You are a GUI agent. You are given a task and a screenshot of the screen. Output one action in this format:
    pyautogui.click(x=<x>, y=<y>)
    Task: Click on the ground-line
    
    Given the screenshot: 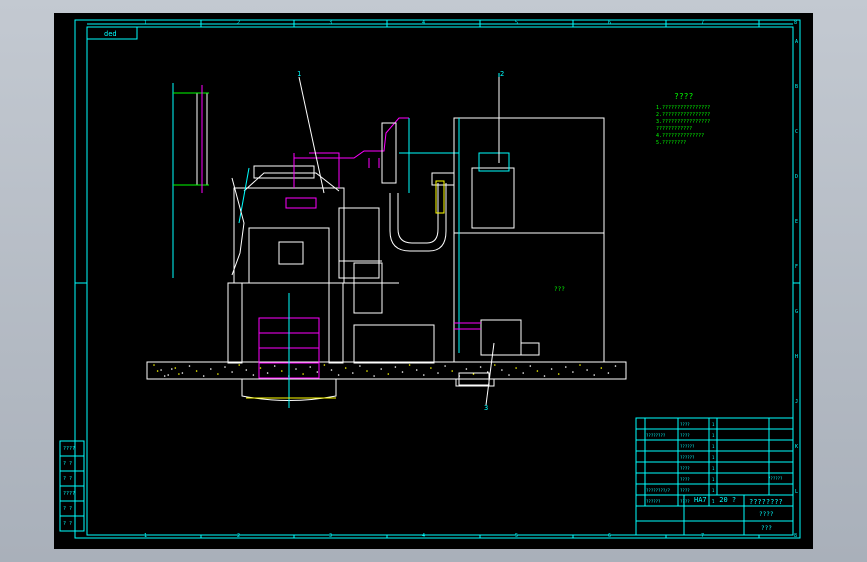 What is the action you would take?
    pyautogui.click(x=386, y=381)
    